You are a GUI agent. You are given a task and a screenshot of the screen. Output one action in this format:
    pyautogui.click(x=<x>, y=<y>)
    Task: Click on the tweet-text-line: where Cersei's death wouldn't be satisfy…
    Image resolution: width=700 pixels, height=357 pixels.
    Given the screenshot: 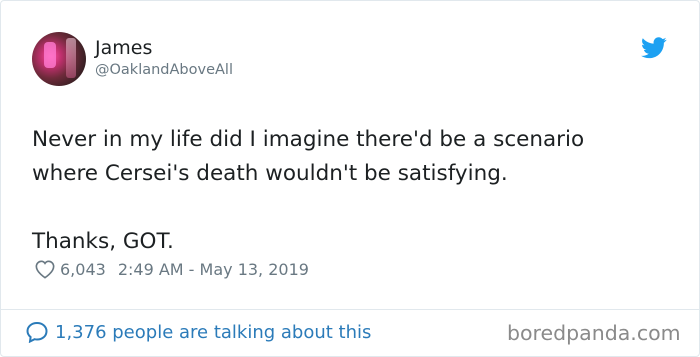 What is the action you would take?
    pyautogui.click(x=270, y=173)
    